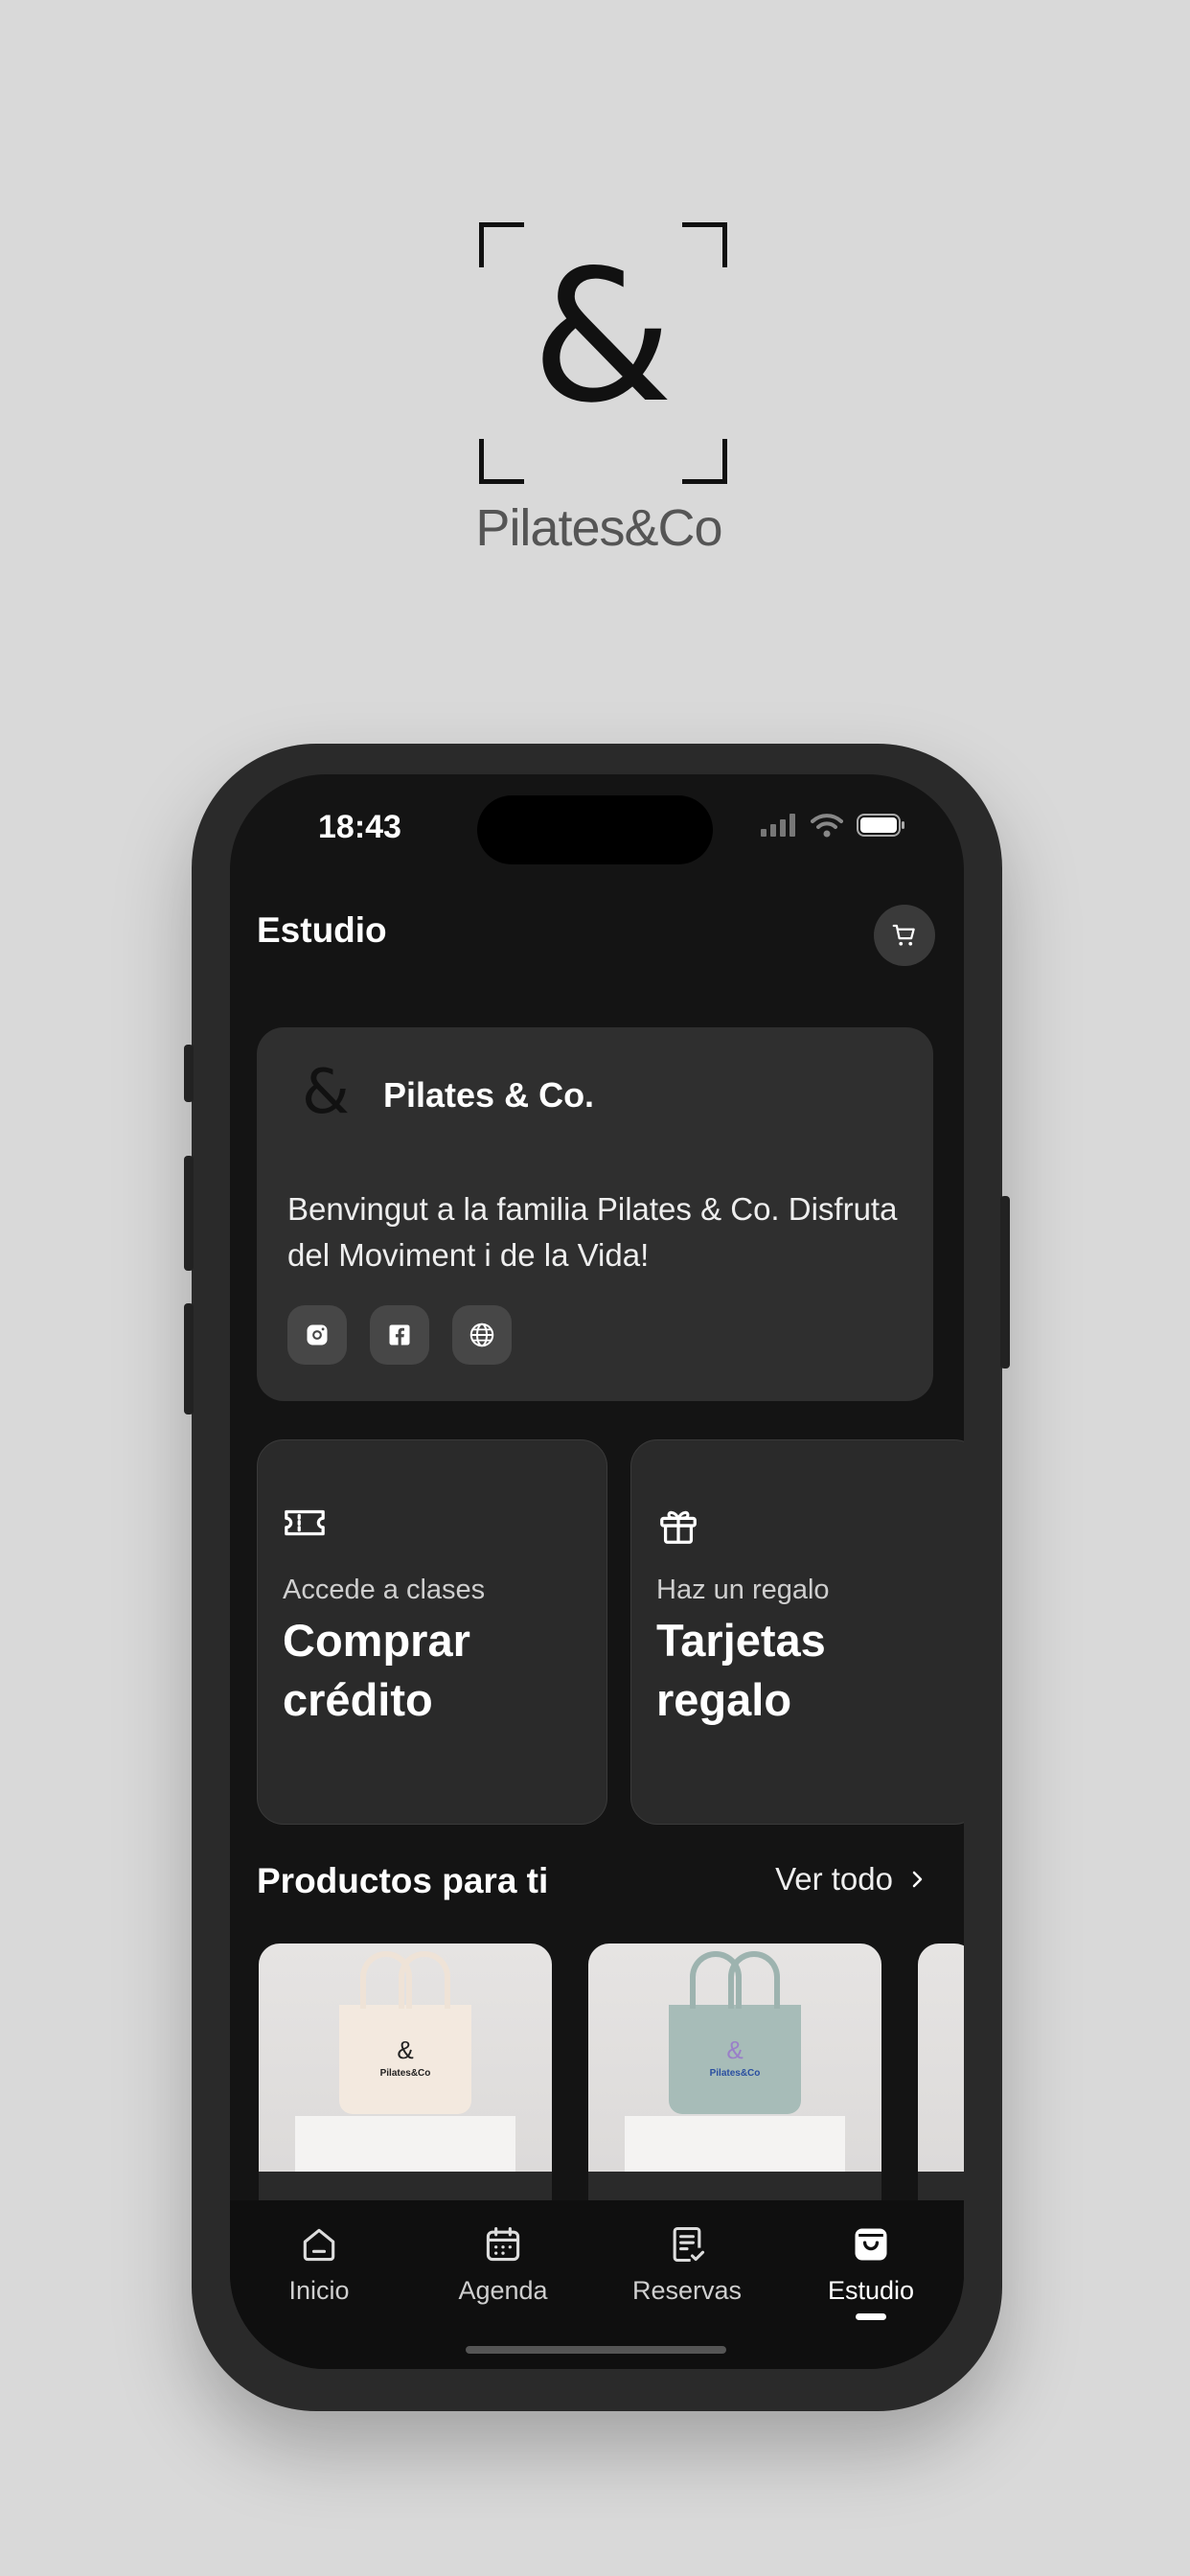 The image size is (1190, 2576). Describe the element at coordinates (503, 2290) in the screenshot. I see `tab-label: Agenda` at that location.